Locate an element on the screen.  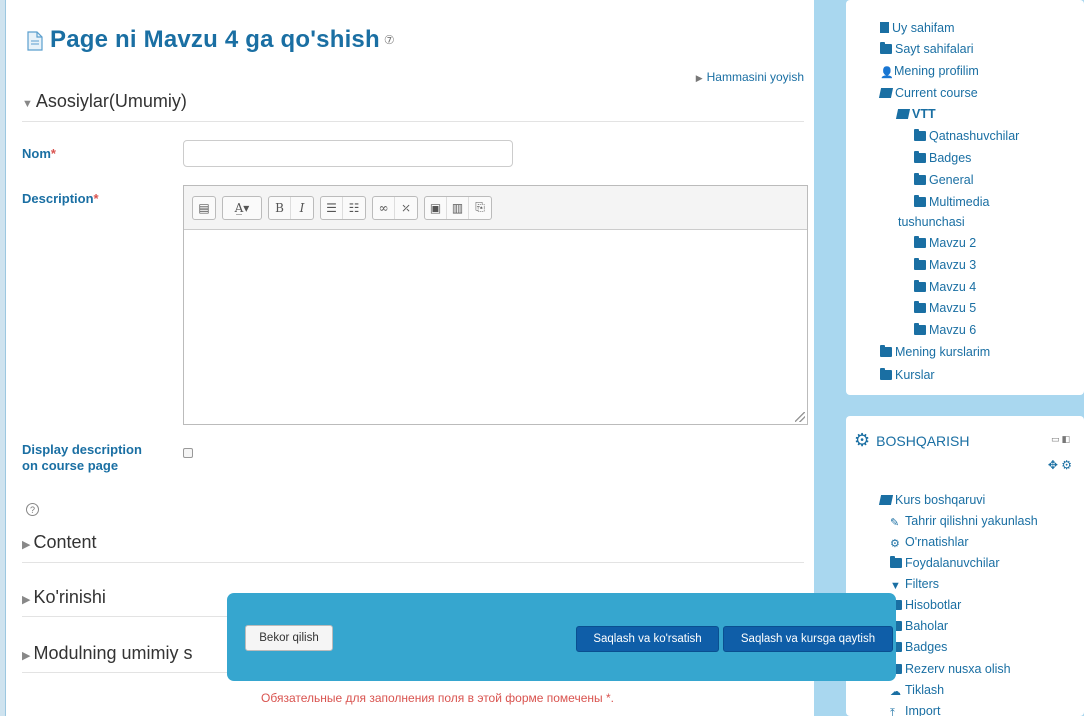
name-input is located at coordinates (348, 153).